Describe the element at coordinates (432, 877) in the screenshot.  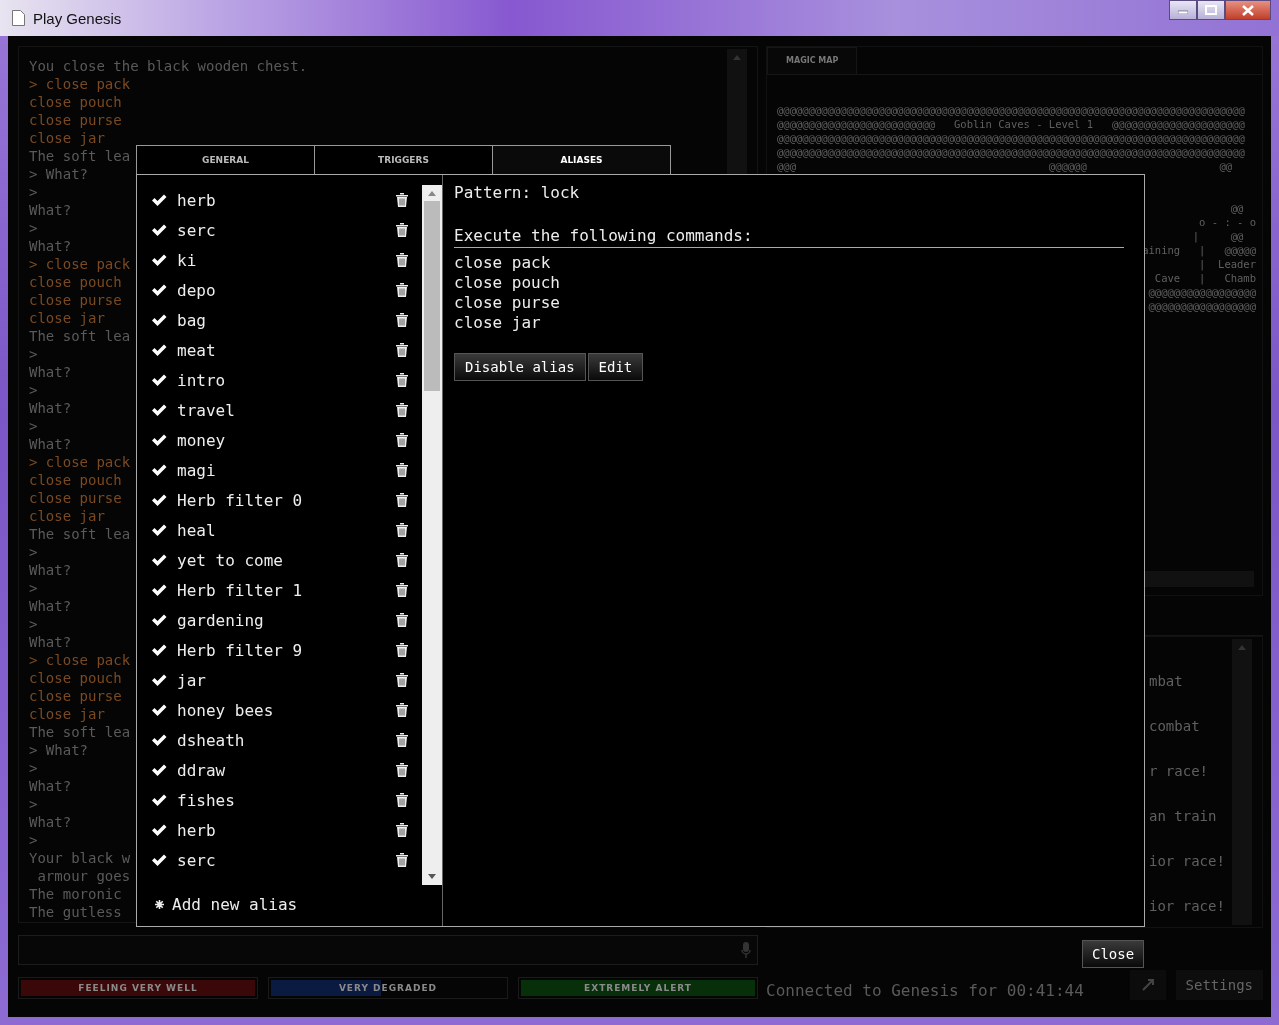
I see `scroll-down-icon` at that location.